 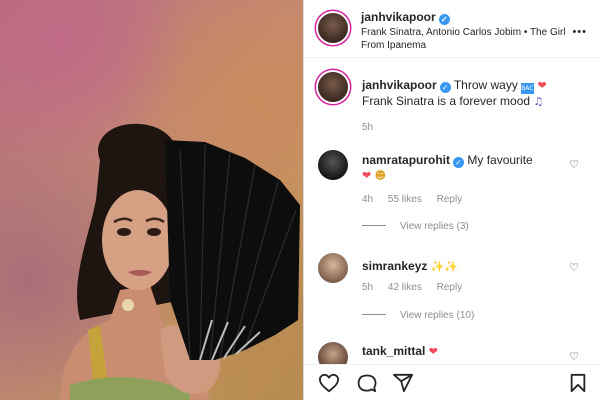 I want to click on sparkles-emoji-icon: ✨✨, so click(x=444, y=266).